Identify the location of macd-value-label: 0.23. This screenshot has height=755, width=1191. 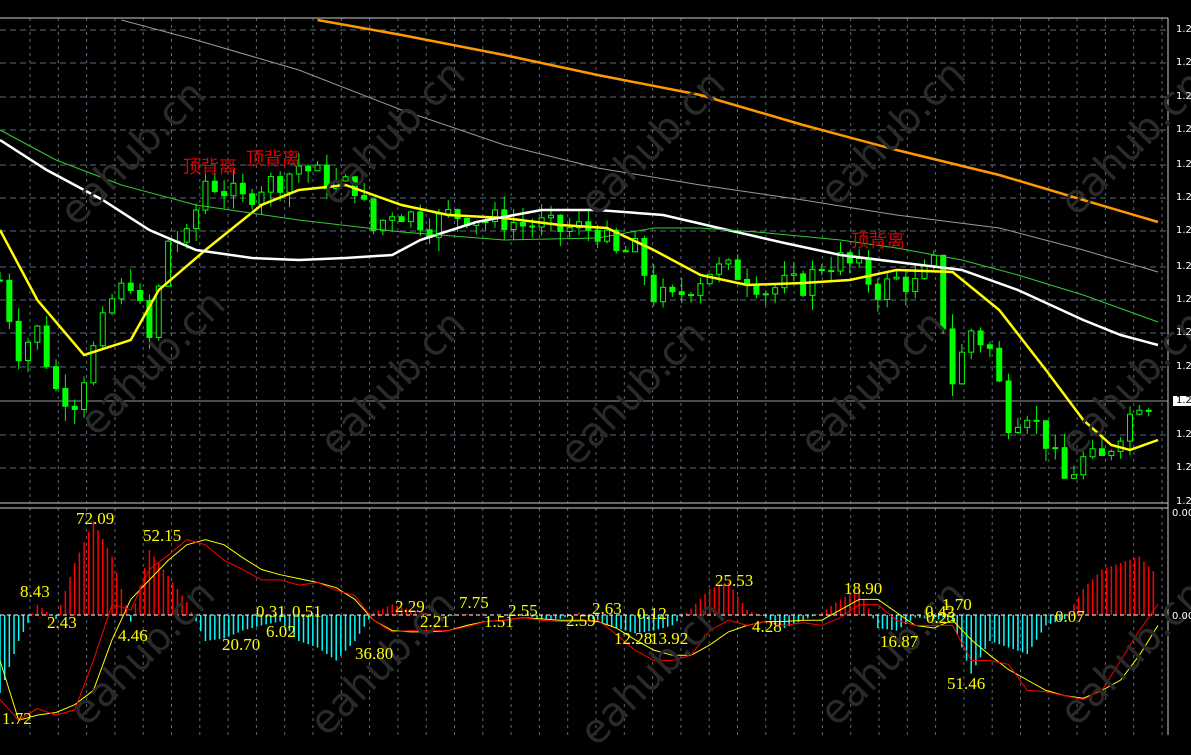
(941, 617).